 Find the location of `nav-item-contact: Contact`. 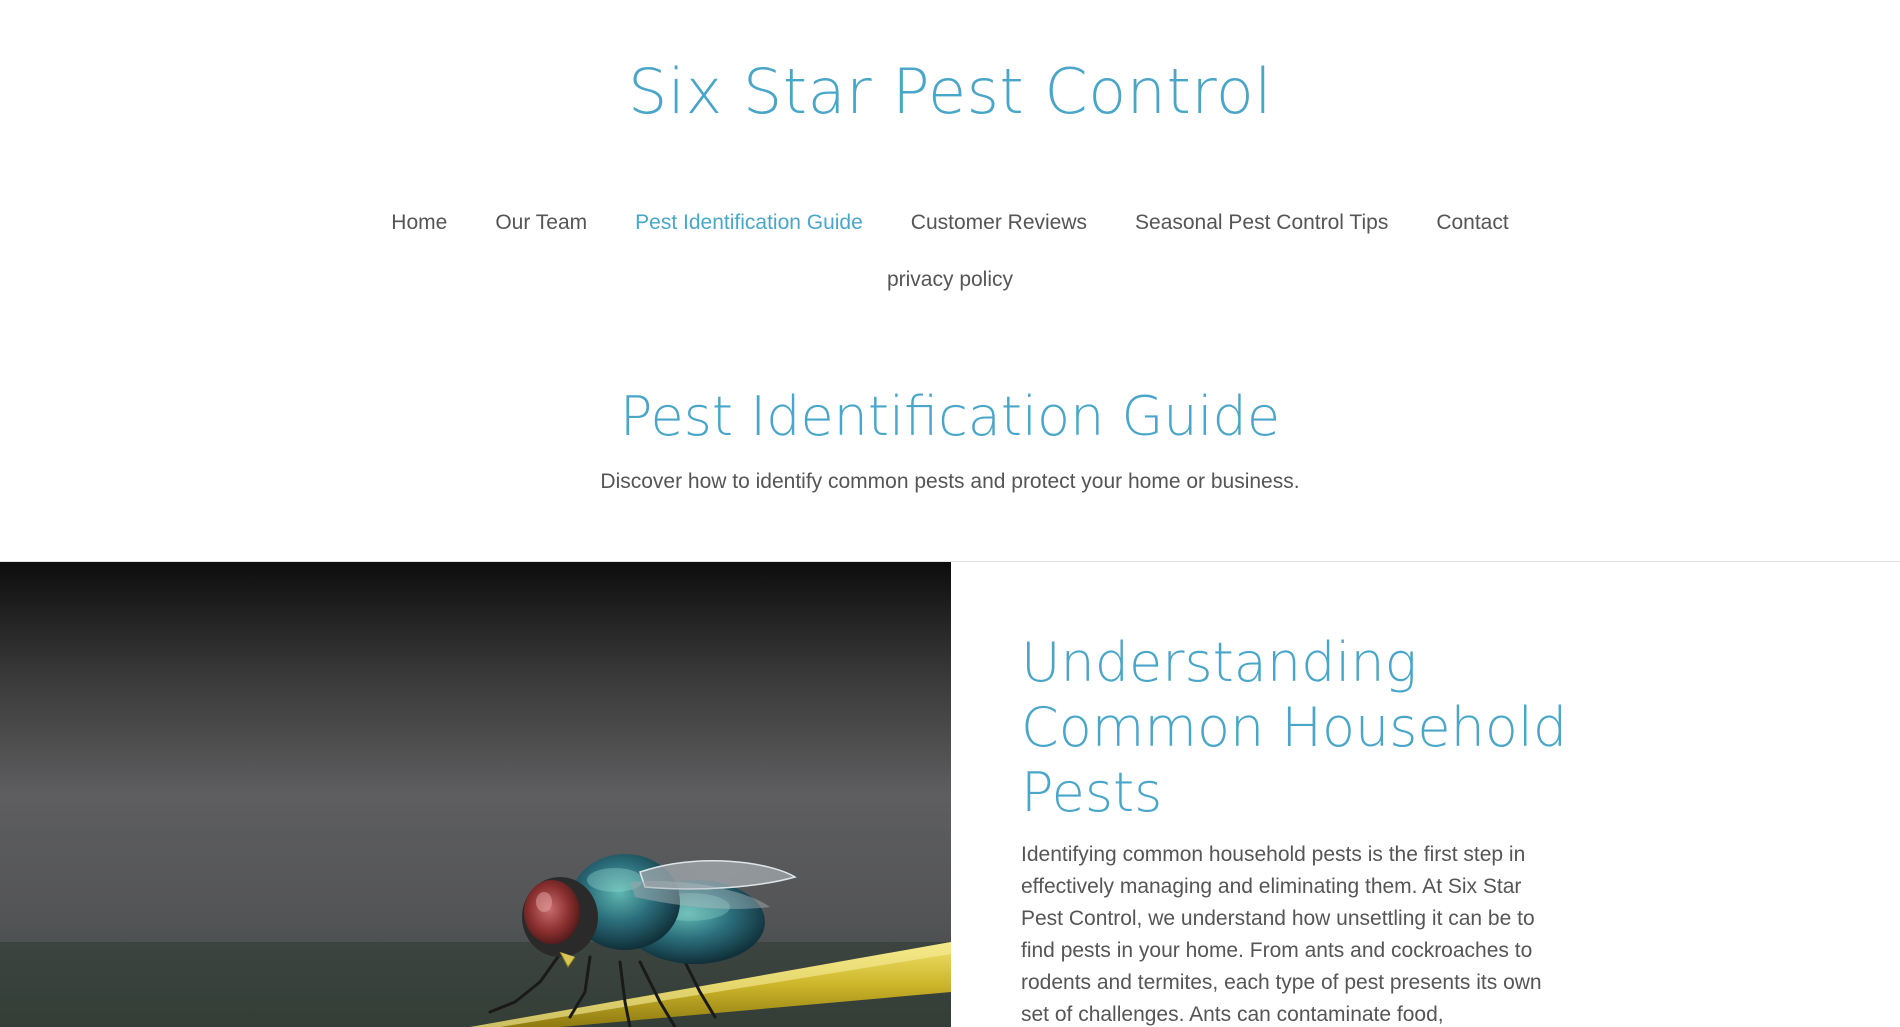

nav-item-contact: Contact is located at coordinates (1472, 223).